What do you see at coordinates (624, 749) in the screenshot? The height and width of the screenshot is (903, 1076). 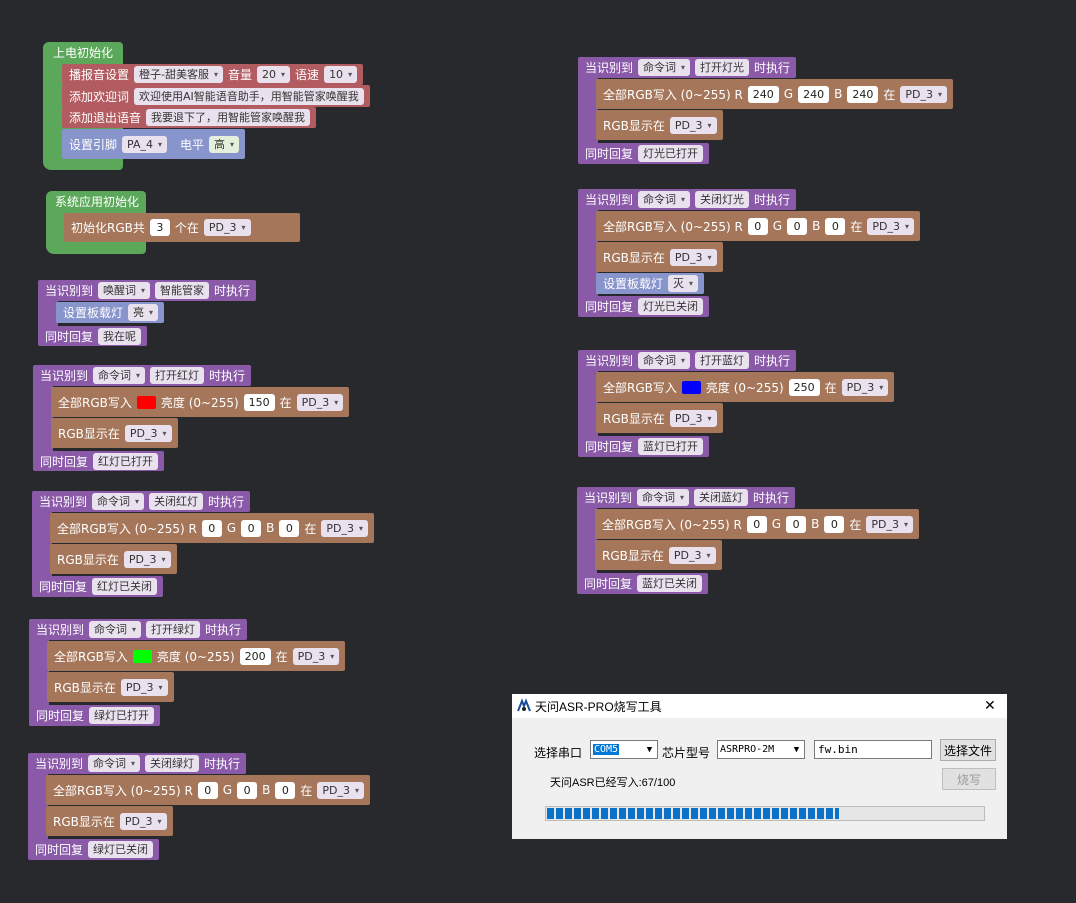 I see `port-select: COM5 ▼` at bounding box center [624, 749].